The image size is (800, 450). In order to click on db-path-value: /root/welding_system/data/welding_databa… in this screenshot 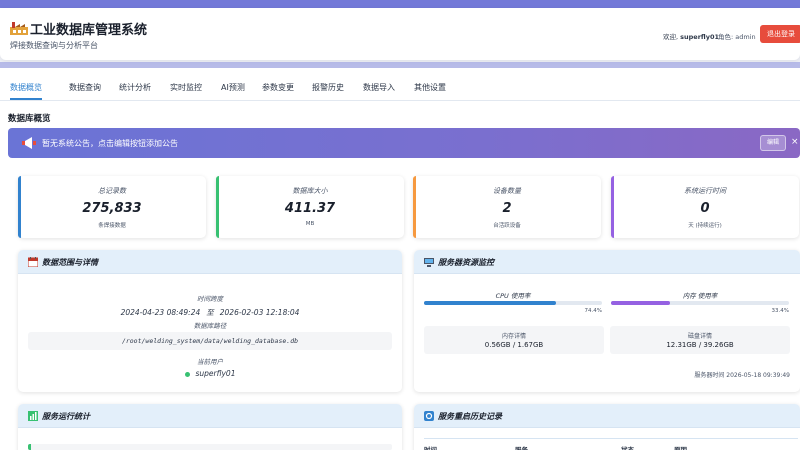, I will do `click(210, 341)`.